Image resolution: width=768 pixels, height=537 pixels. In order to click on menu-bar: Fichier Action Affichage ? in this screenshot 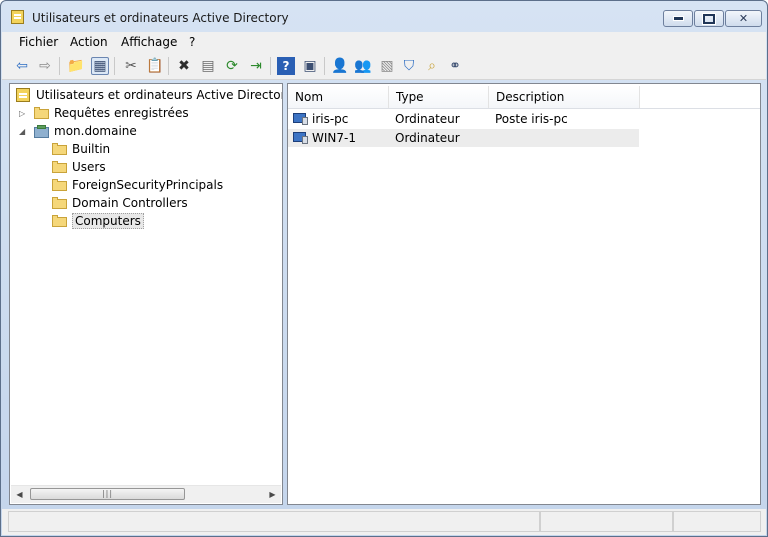, I will do `click(384, 42)`.